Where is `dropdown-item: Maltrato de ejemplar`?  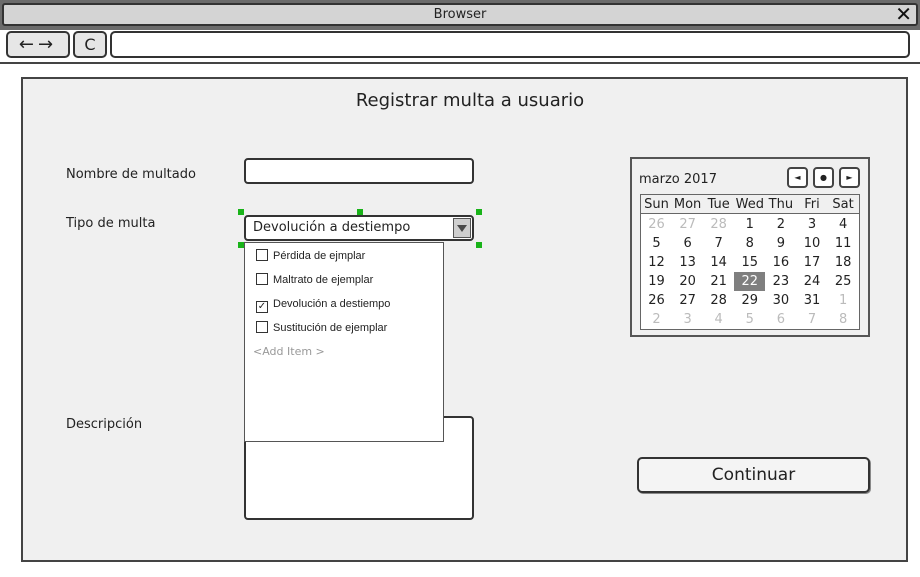
dropdown-item: Maltrato de ejemplar is located at coordinates (314, 280).